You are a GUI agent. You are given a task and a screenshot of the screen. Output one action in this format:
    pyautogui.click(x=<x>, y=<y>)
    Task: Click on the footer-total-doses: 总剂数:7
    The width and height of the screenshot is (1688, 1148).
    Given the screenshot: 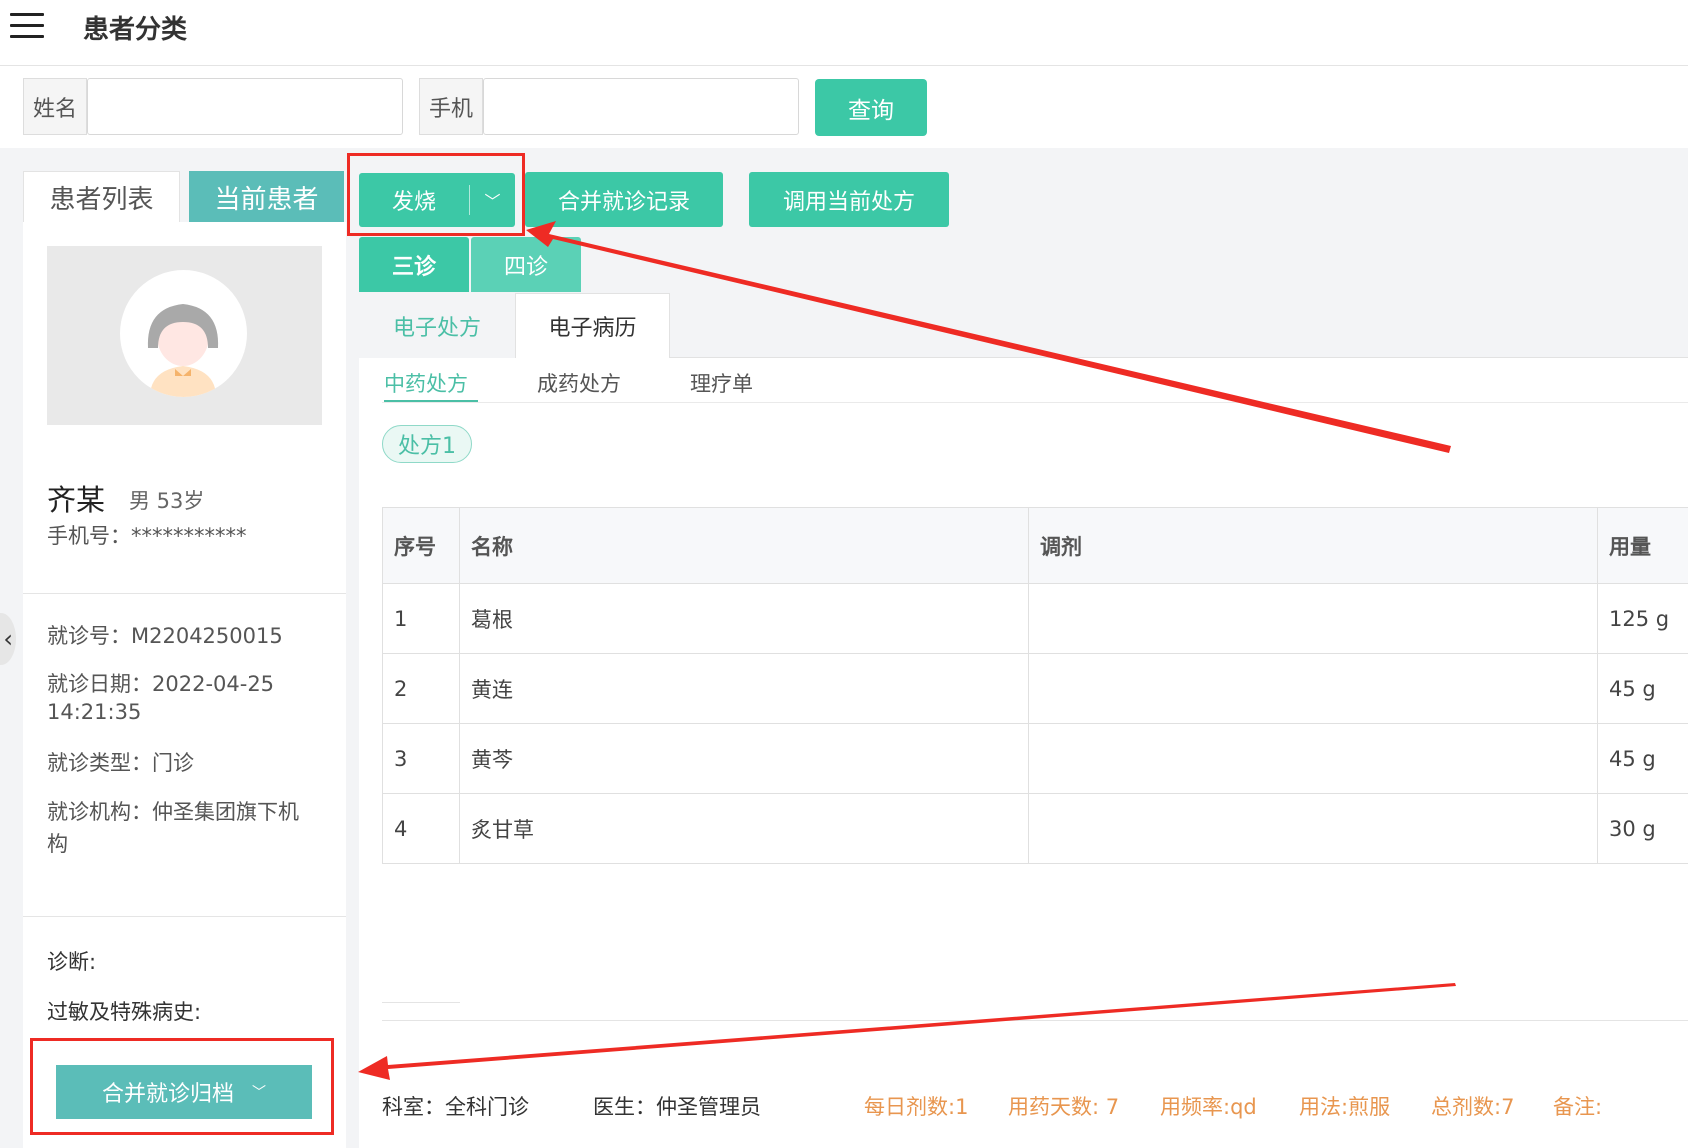 What is the action you would take?
    pyautogui.click(x=1473, y=1107)
    